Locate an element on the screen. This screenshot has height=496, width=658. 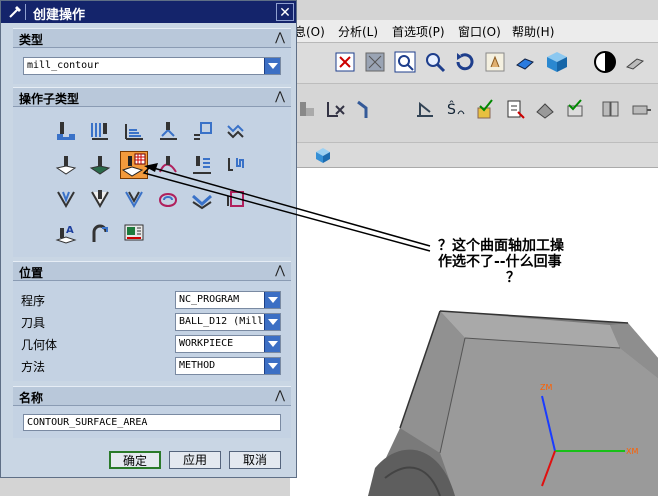
collapse-name-icon: ⋀ is located at coordinates (280, 395).